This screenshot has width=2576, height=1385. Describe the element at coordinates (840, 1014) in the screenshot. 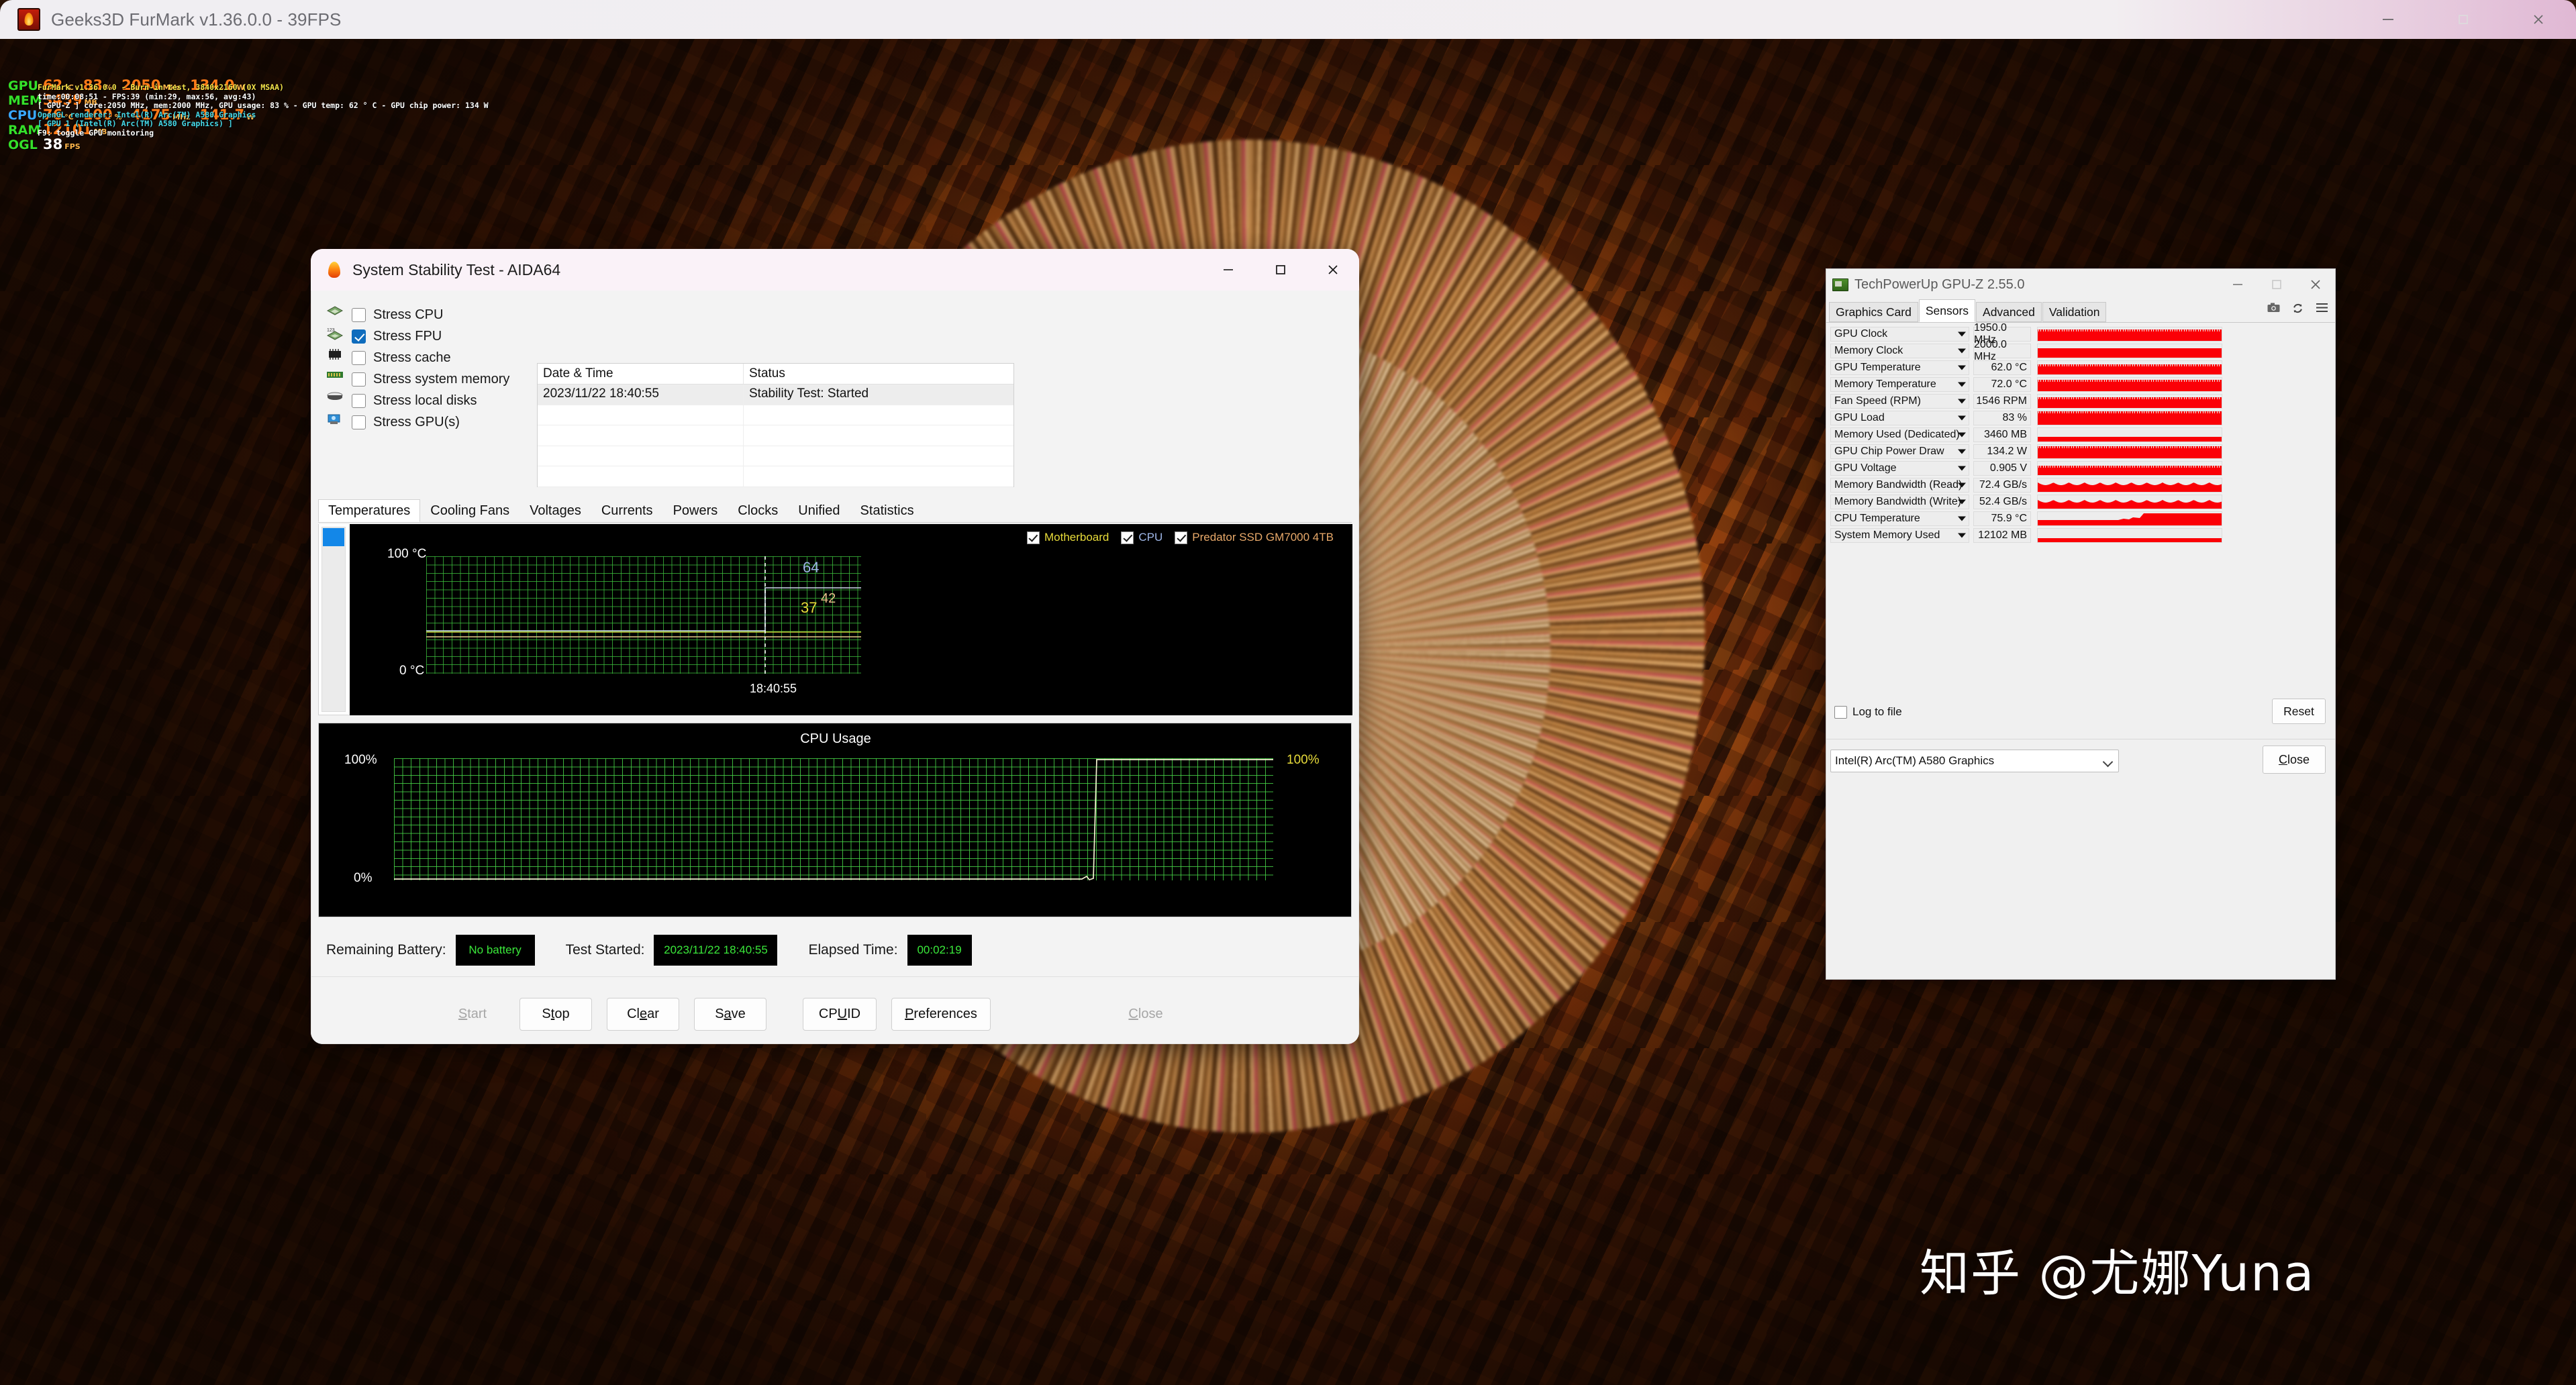

I see `cpuid-button: CP U ID` at that location.